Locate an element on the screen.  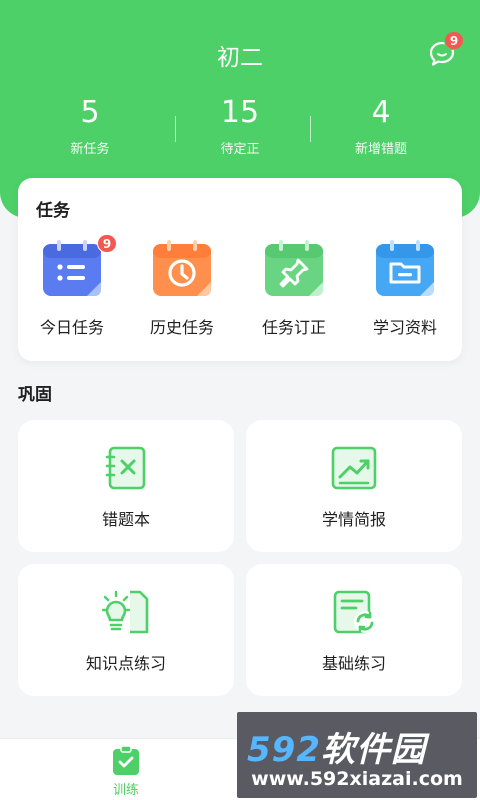
tile-study-report: 学情简报 is located at coordinates (354, 486).